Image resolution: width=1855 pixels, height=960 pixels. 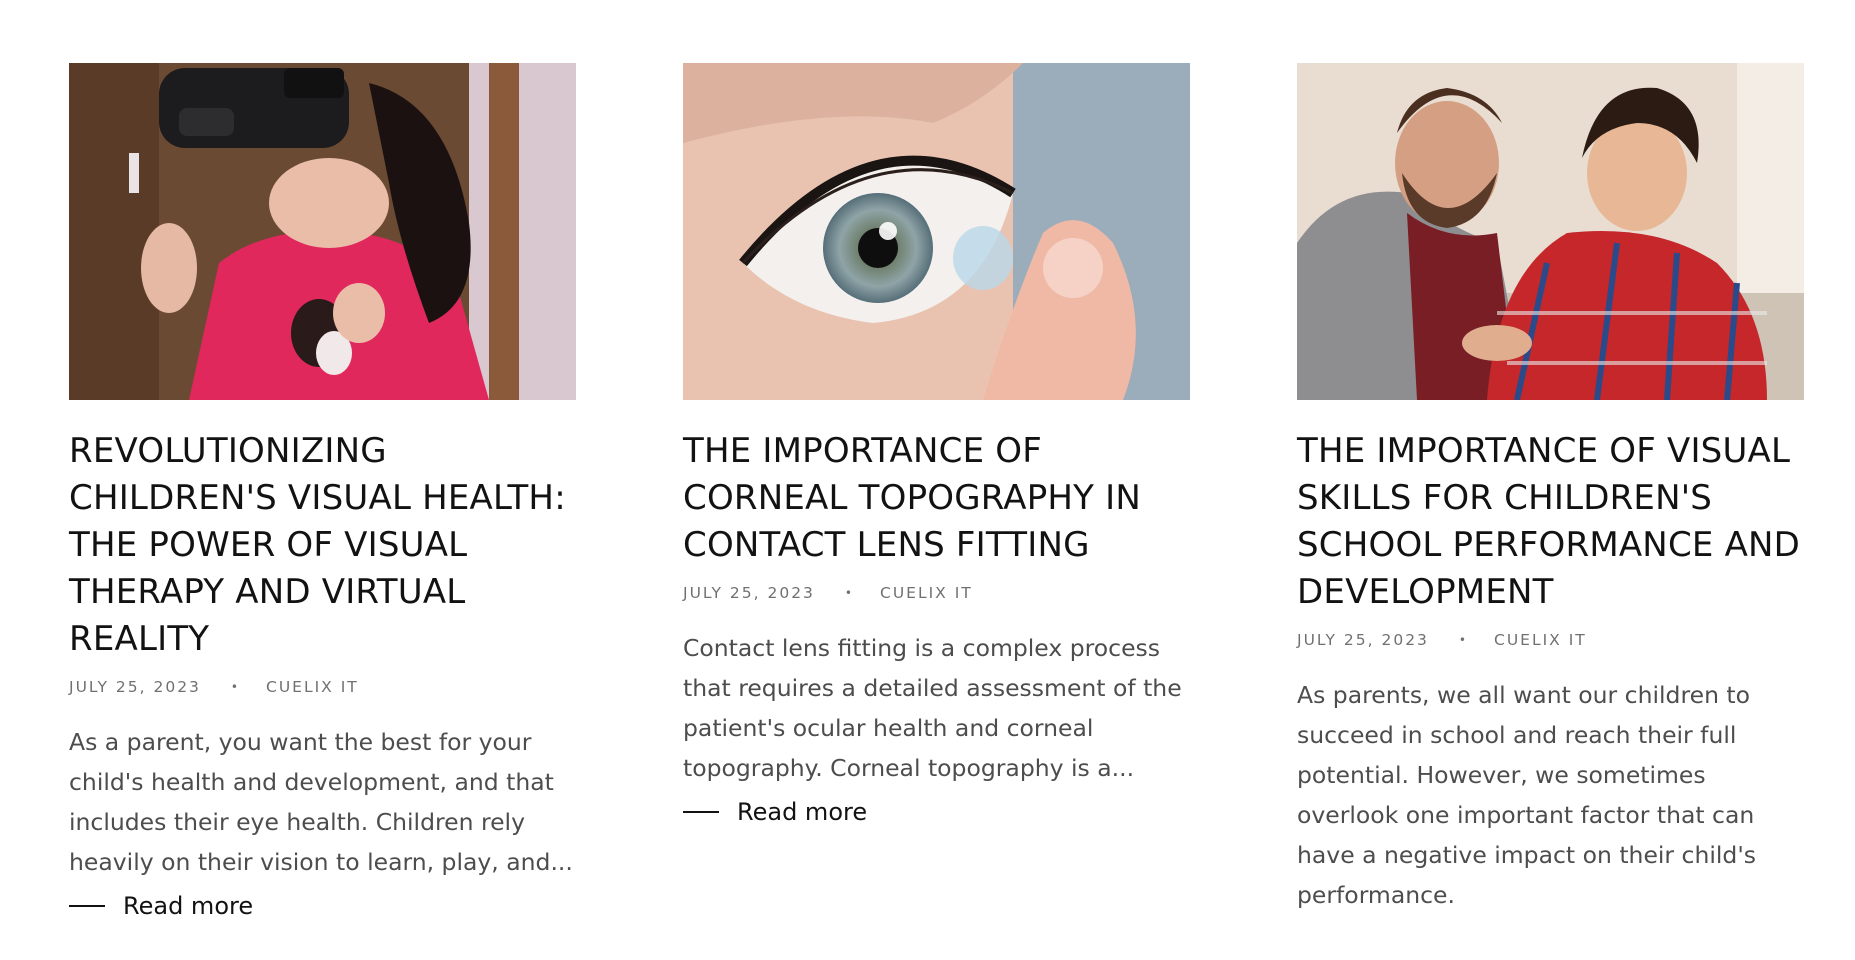 I want to click on father-son-homework-photo, so click(x=1550, y=231).